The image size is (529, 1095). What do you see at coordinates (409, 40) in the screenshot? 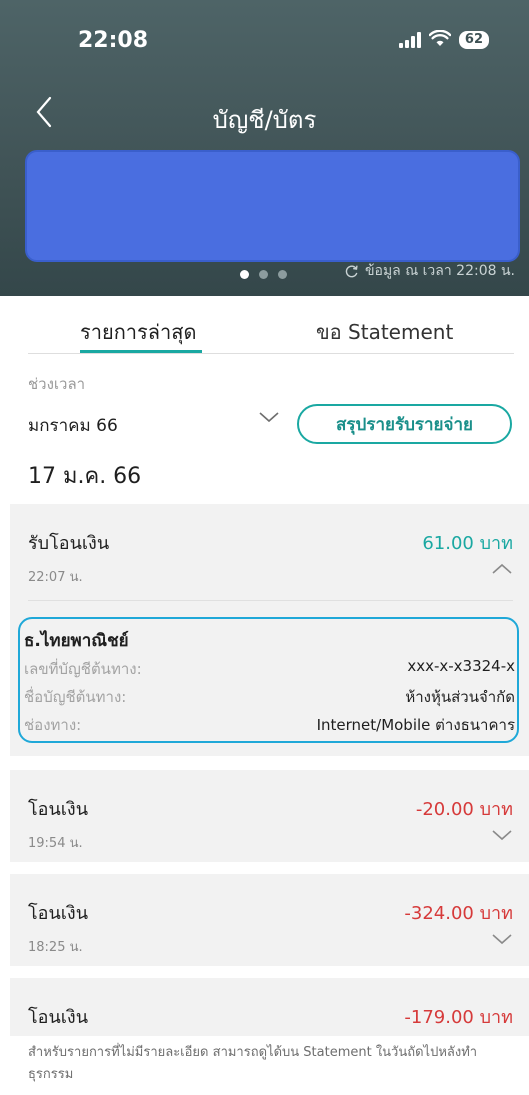
I see `signal-icon` at bounding box center [409, 40].